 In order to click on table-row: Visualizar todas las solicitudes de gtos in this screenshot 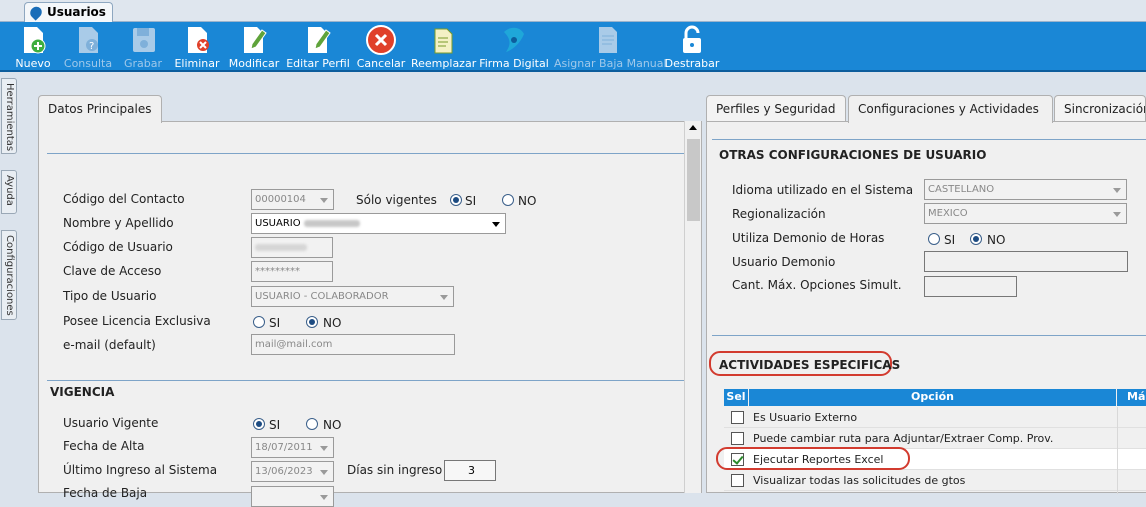, I will do `click(935, 480)`.